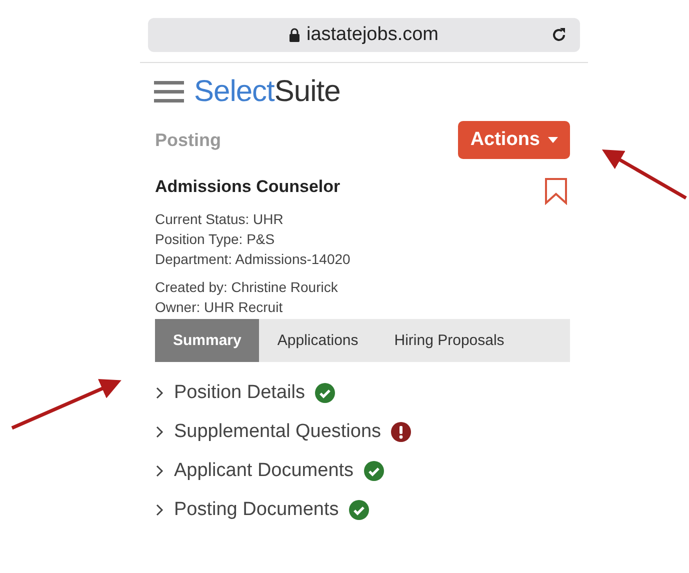  I want to click on page-label: Posting, so click(188, 140).